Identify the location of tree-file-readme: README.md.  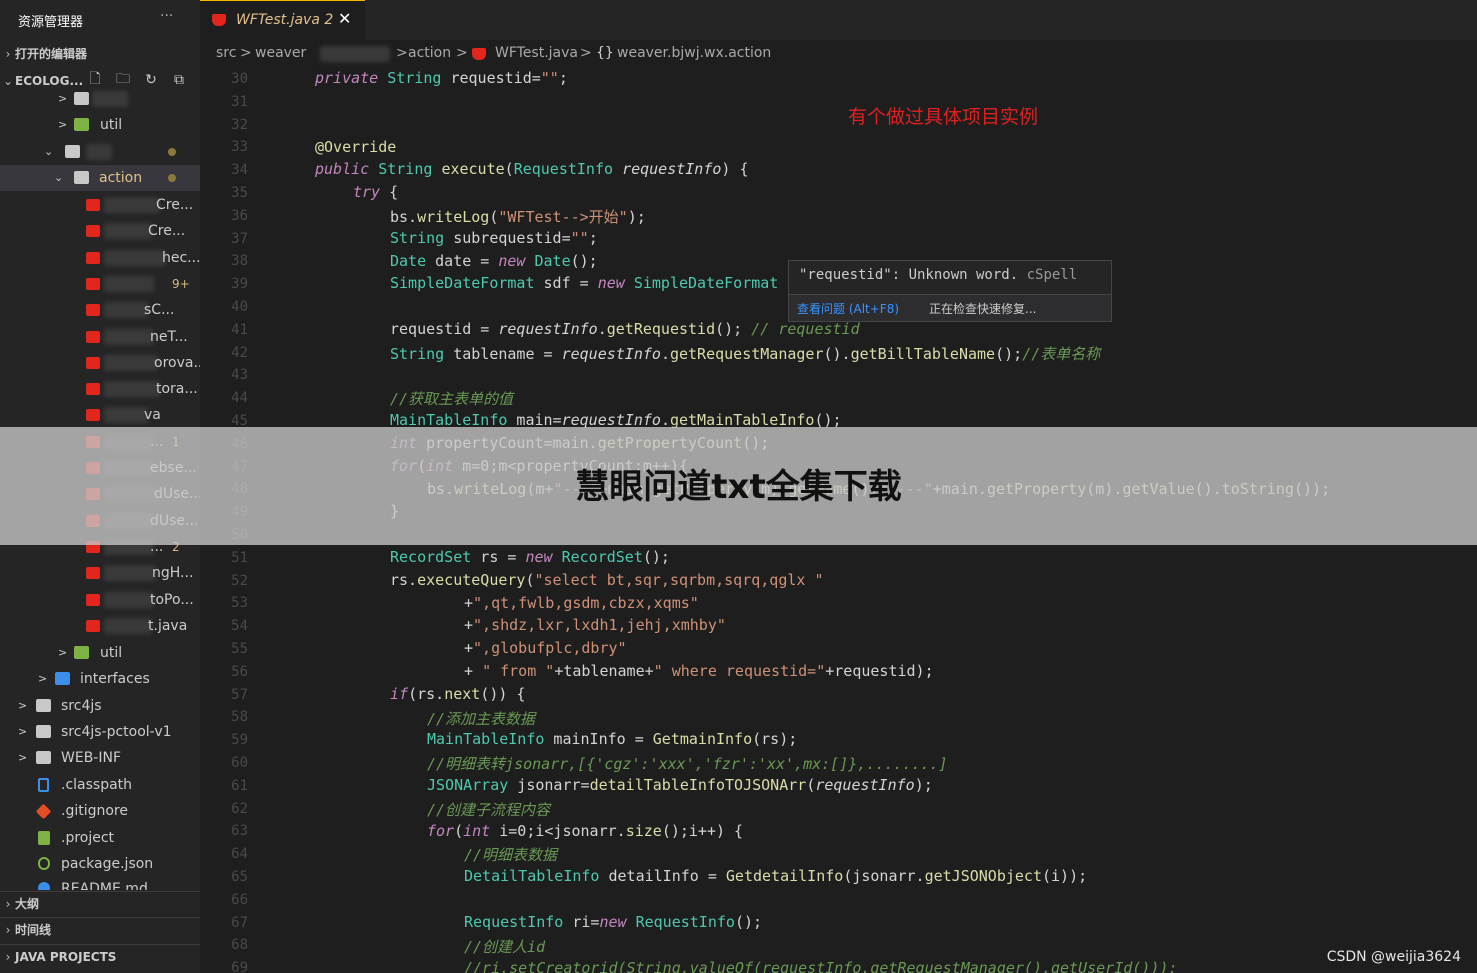
(100, 883).